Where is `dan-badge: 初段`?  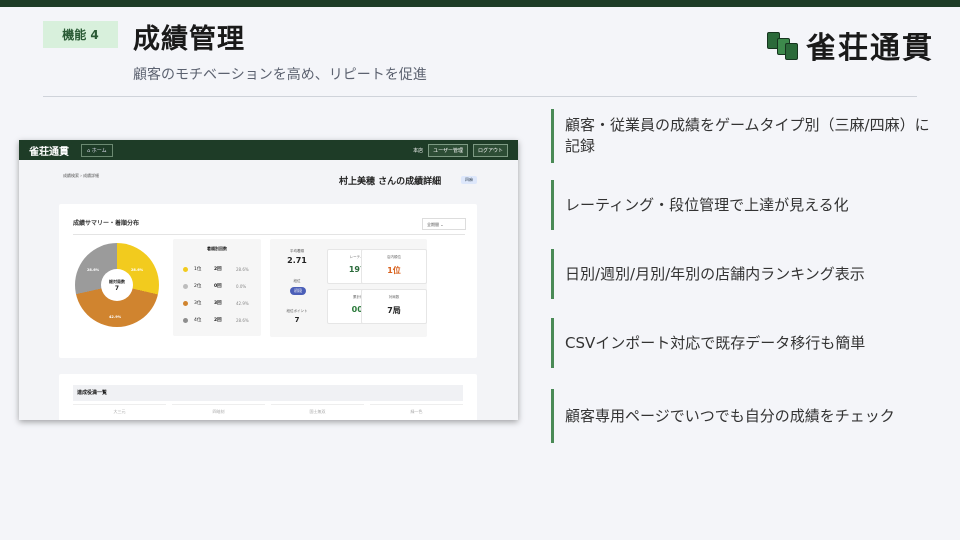
dan-badge: 初段 is located at coordinates (298, 291).